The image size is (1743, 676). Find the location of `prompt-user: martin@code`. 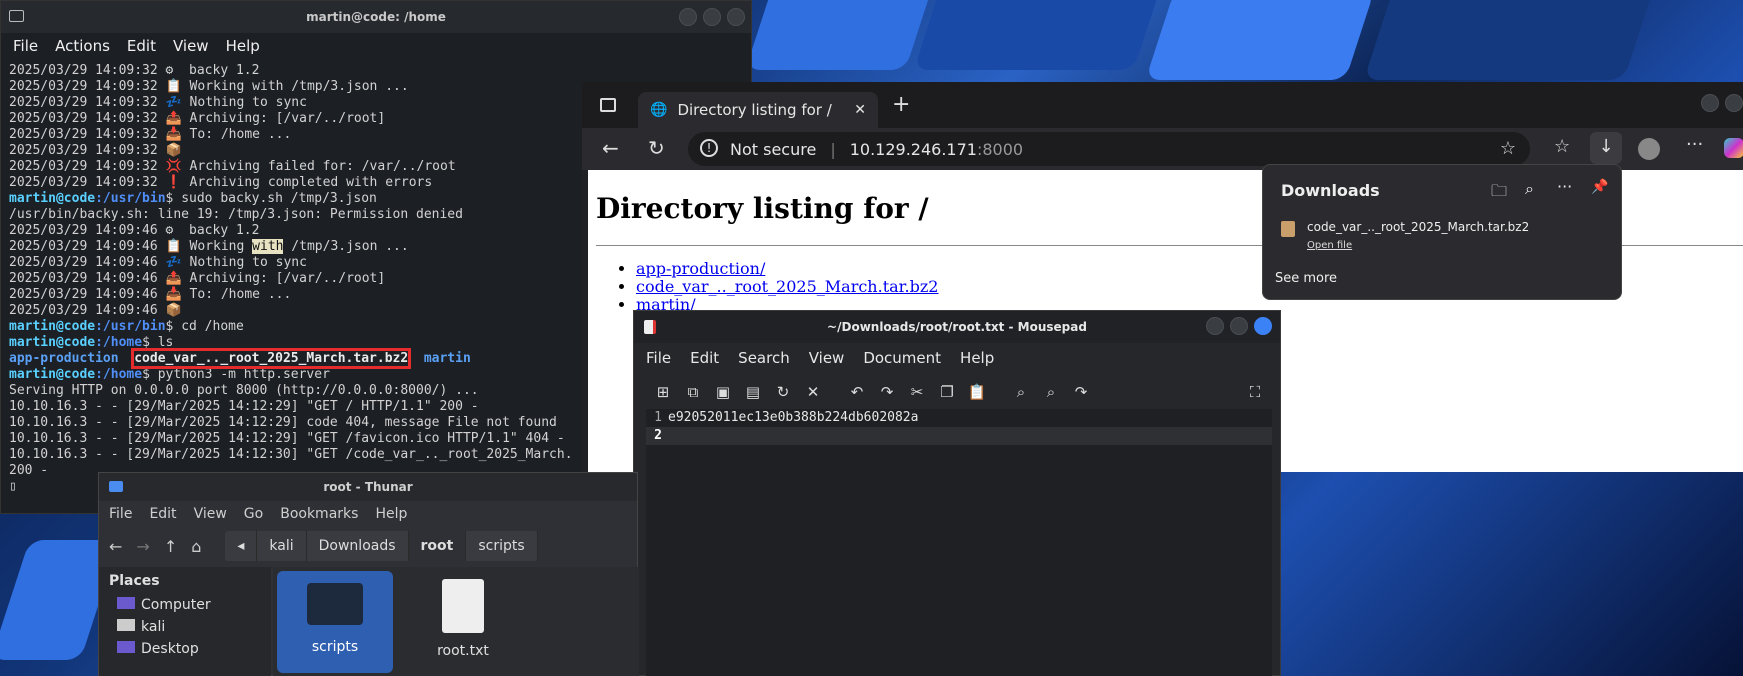

prompt-user: martin@code is located at coordinates (52, 198).